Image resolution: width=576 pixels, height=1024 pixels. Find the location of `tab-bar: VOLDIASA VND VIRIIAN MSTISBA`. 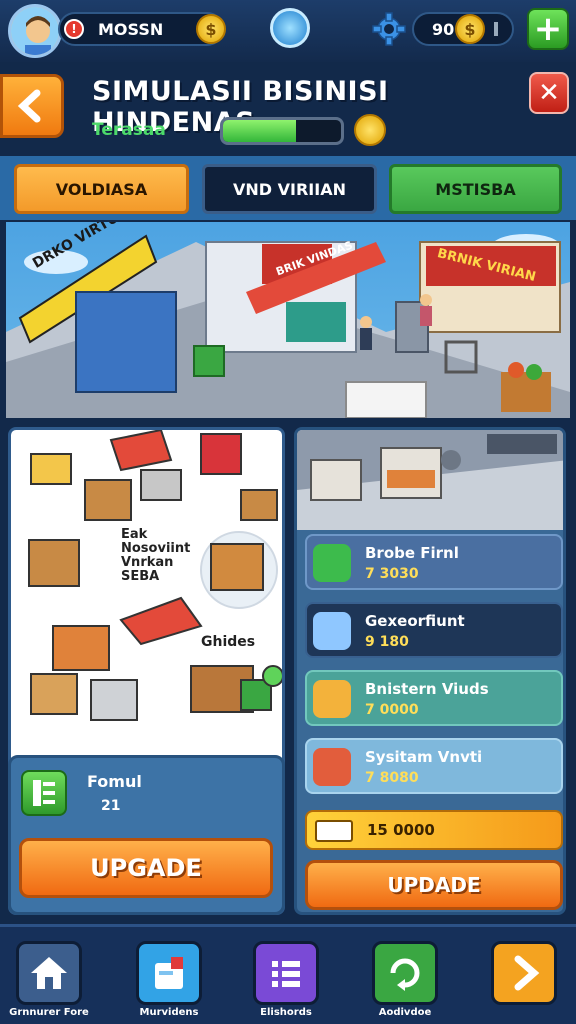

tab-bar: VOLDIASA VND VIRIIAN MSTISBA is located at coordinates (288, 188).